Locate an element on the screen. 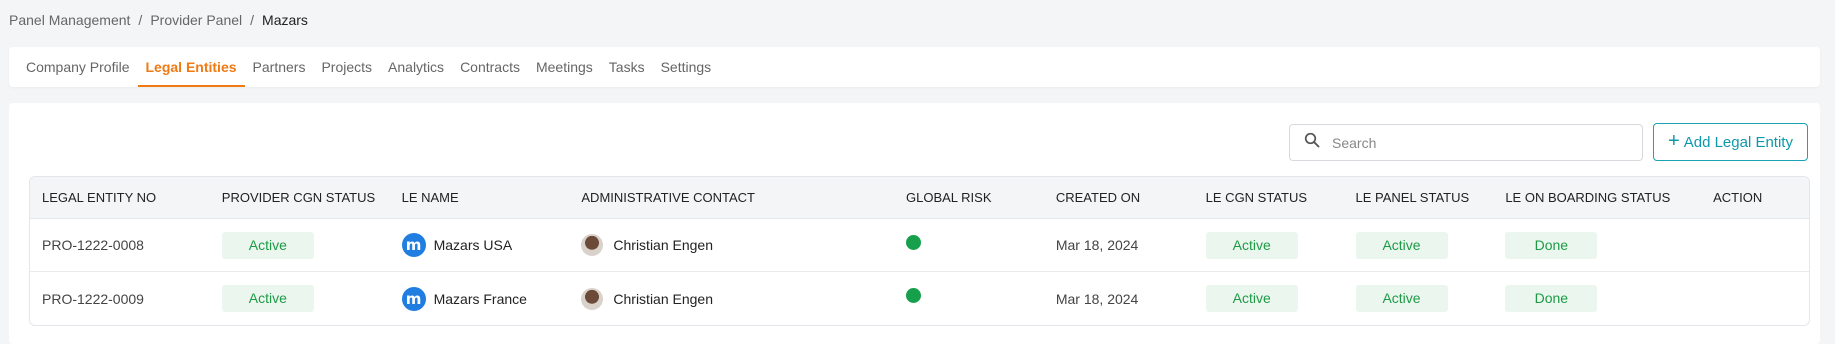  tab-analytics: Analytics is located at coordinates (416, 67).